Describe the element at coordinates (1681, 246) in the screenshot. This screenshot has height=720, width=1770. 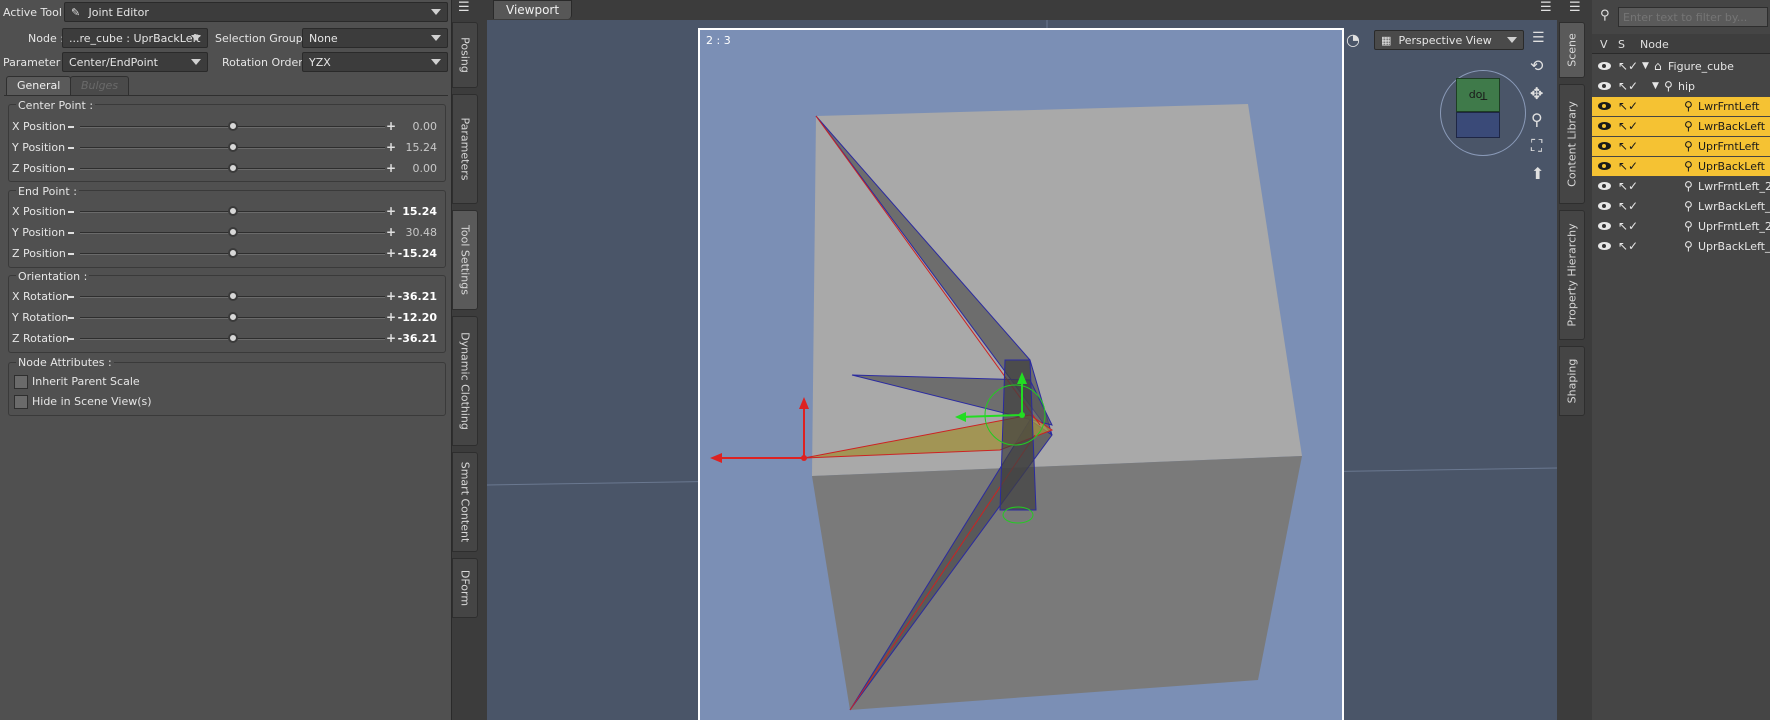
I see `scene-node-row: ↖✓ ⚲ UprBackLeft_2` at that location.